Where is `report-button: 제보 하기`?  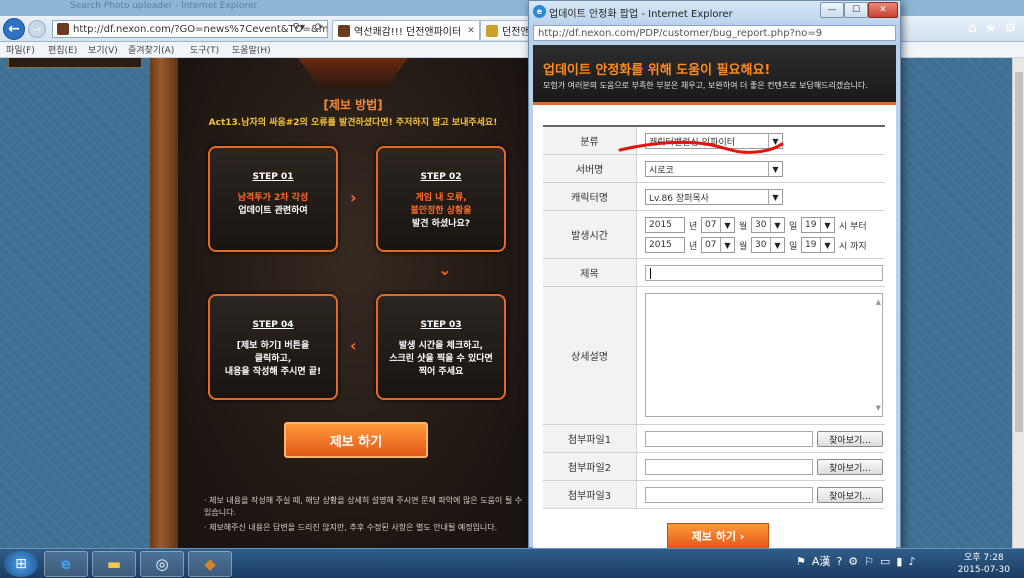 report-button: 제보 하기 is located at coordinates (356, 440).